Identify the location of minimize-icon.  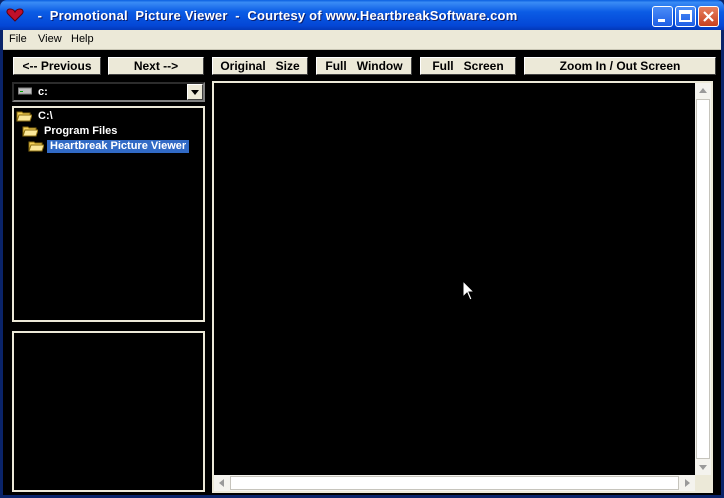
(661, 20).